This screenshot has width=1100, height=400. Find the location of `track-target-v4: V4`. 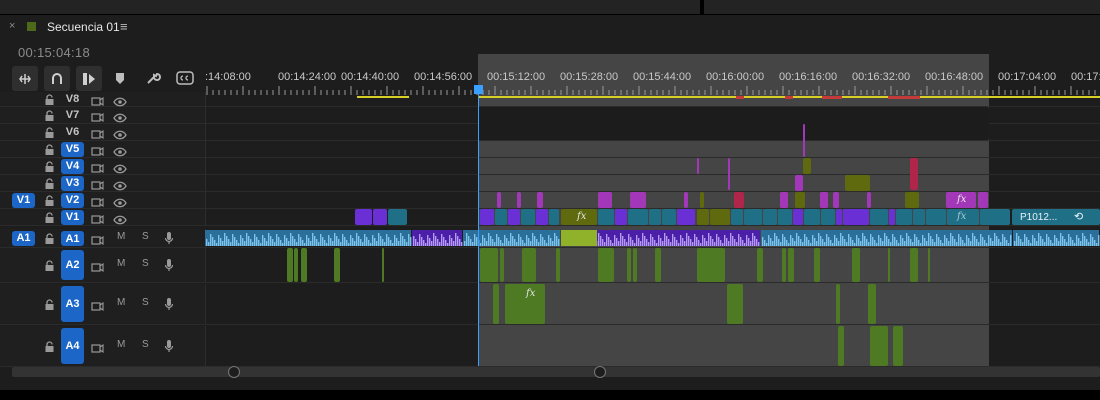

track-target-v4: V4 is located at coordinates (72, 166).